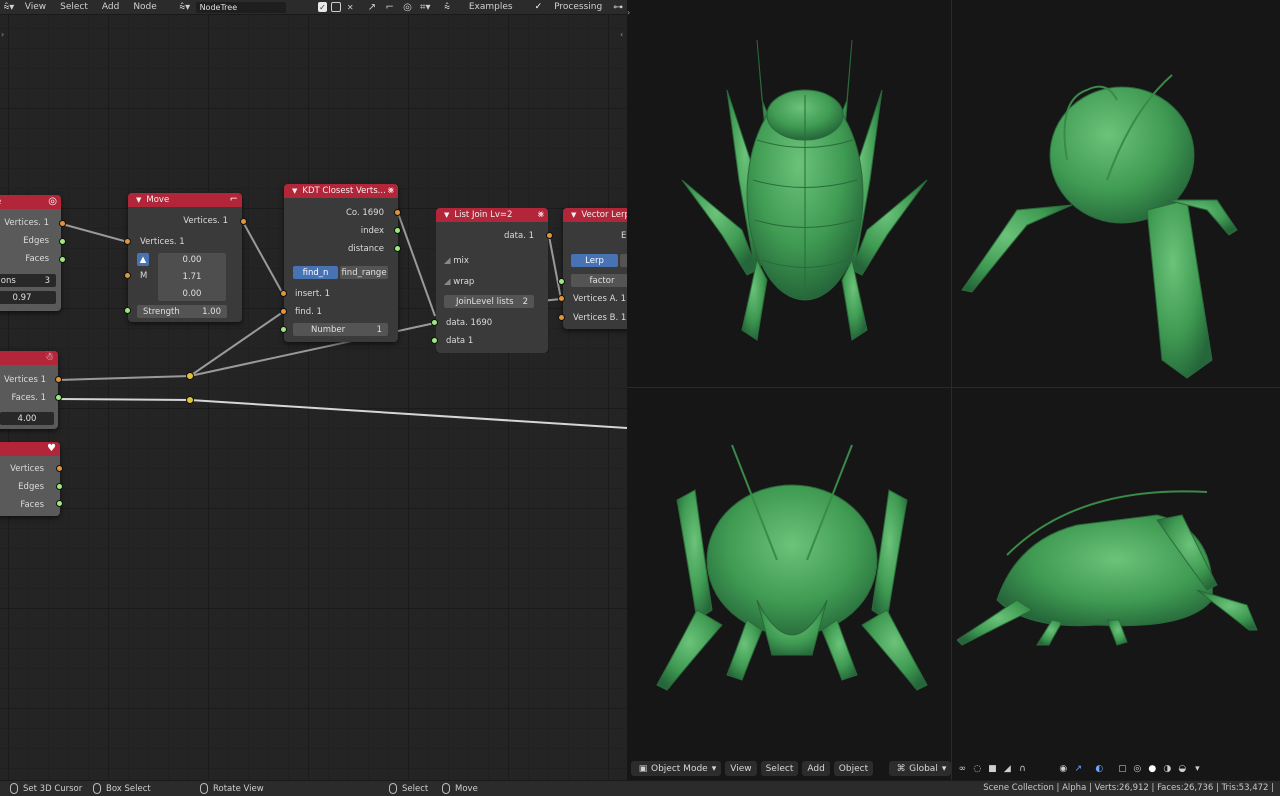 This screenshot has height=796, width=1280. What do you see at coordinates (350, 7) in the screenshot?
I see `unlink-x-icon: ✕` at bounding box center [350, 7].